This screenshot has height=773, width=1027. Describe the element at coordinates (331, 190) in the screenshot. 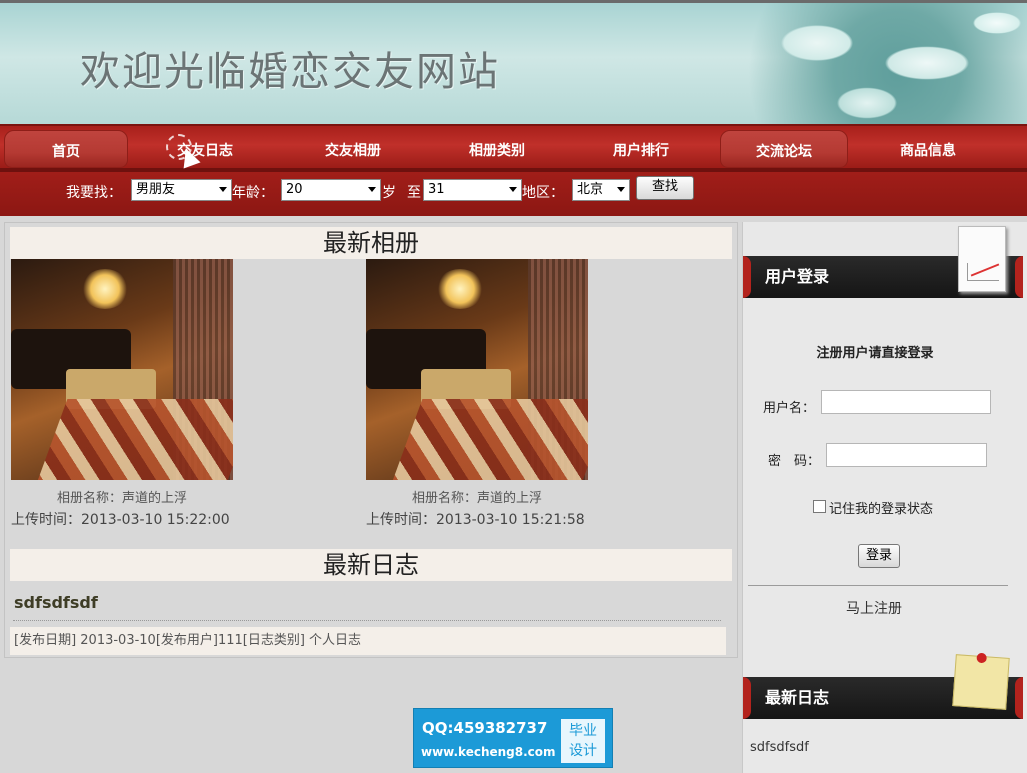

I see `age-from-select: 20` at that location.